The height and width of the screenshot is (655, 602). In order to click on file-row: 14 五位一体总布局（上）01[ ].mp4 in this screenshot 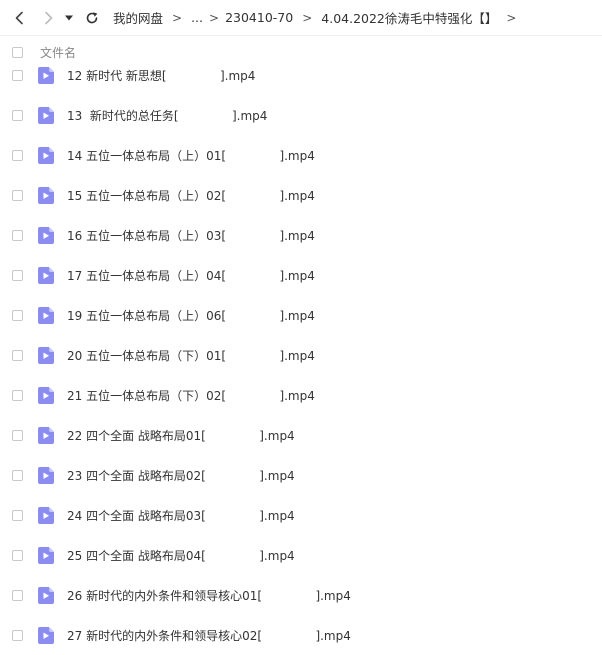, I will do `click(301, 155)`.